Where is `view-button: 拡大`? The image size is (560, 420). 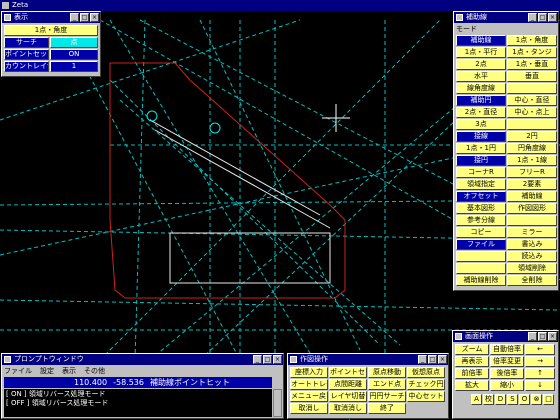
view-button: 拡大 is located at coordinates (472, 385).